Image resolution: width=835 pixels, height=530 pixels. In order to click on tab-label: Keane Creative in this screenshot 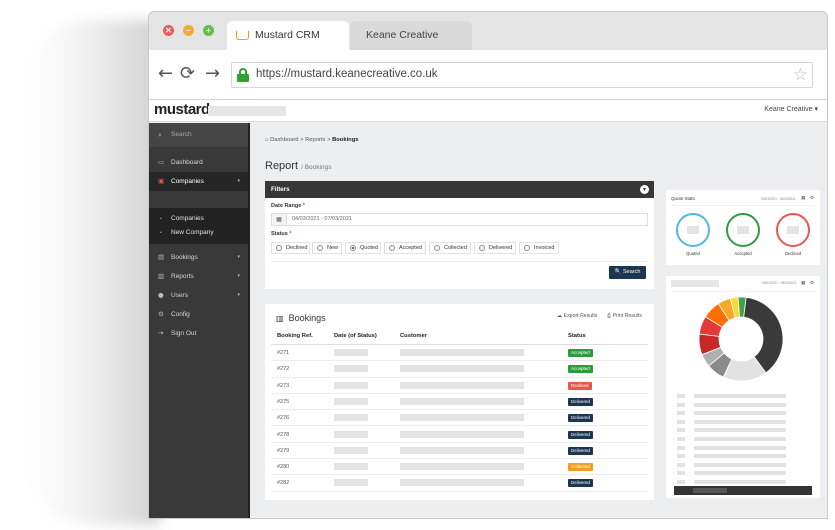, I will do `click(402, 35)`.